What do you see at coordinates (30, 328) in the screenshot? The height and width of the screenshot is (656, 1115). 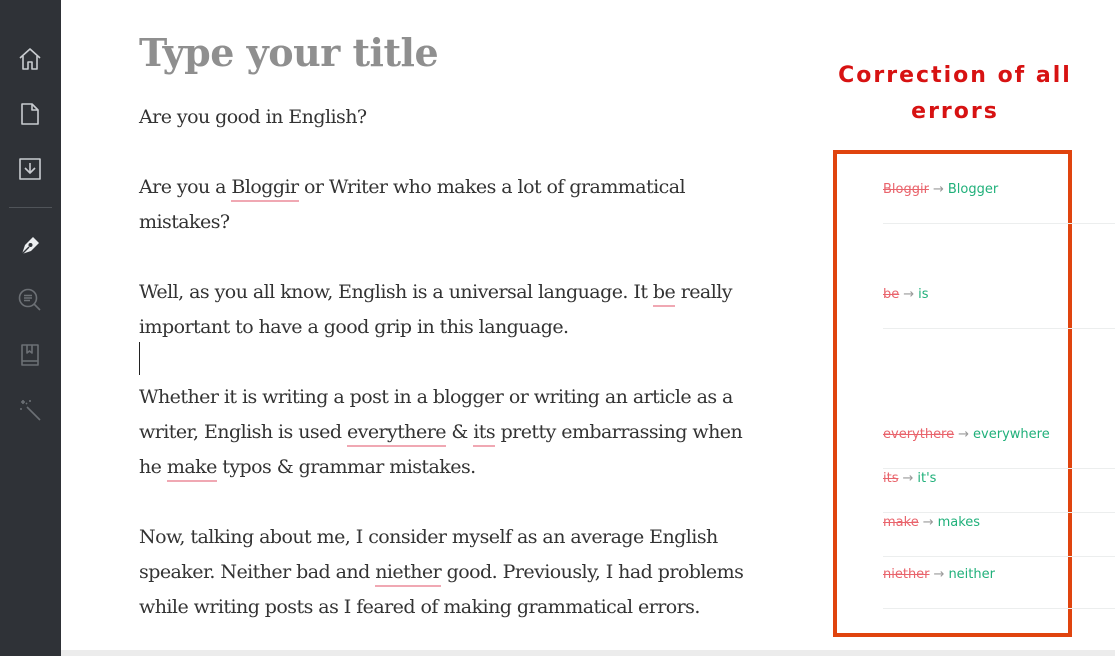 I see `sidebar` at bounding box center [30, 328].